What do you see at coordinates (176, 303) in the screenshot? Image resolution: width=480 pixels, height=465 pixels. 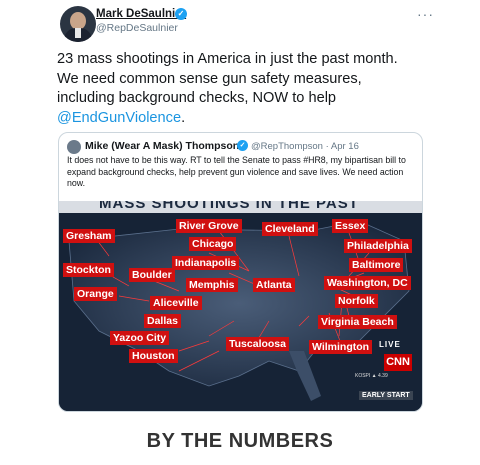 I see `city-label: Aliceville` at bounding box center [176, 303].